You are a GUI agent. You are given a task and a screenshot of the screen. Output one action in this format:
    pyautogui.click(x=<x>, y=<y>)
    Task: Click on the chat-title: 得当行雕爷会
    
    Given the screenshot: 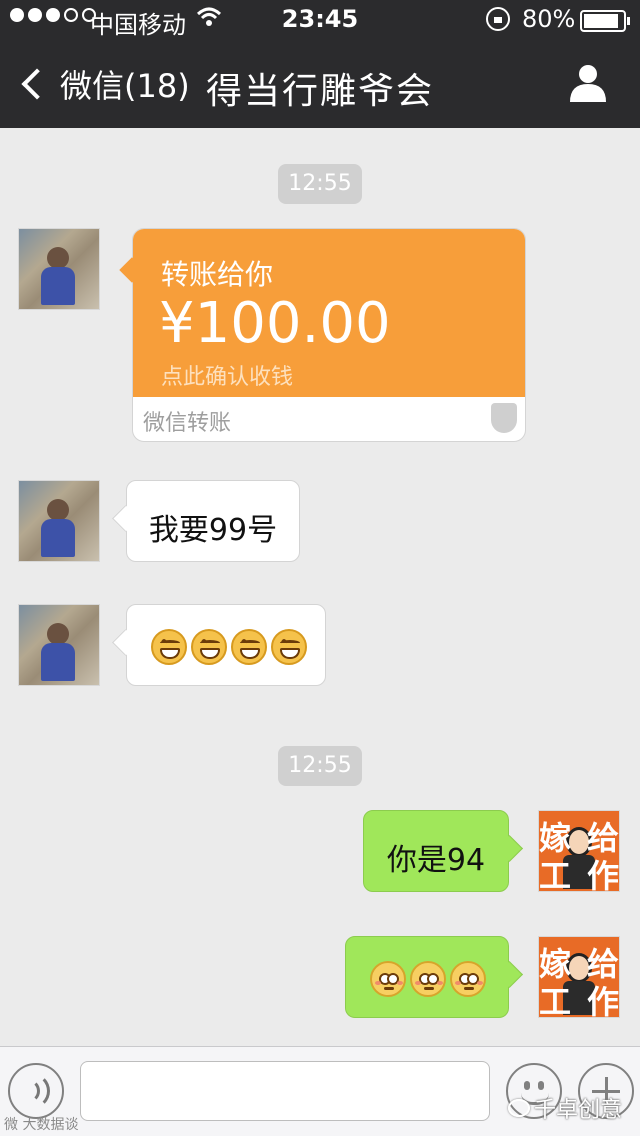 What is the action you would take?
    pyautogui.click(x=319, y=91)
    